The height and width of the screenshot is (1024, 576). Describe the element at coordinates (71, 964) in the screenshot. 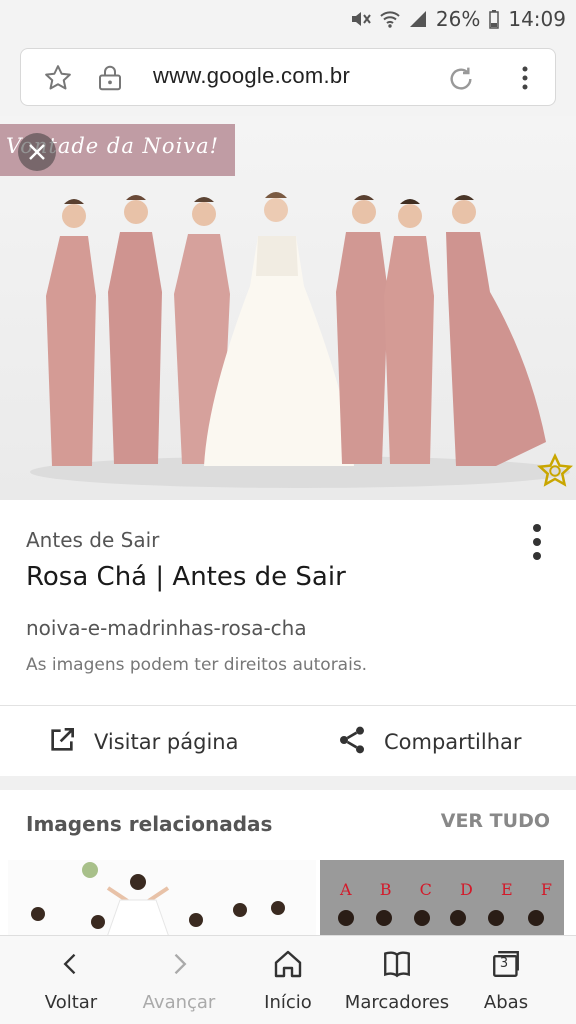

I see `chevron-left-icon` at that location.